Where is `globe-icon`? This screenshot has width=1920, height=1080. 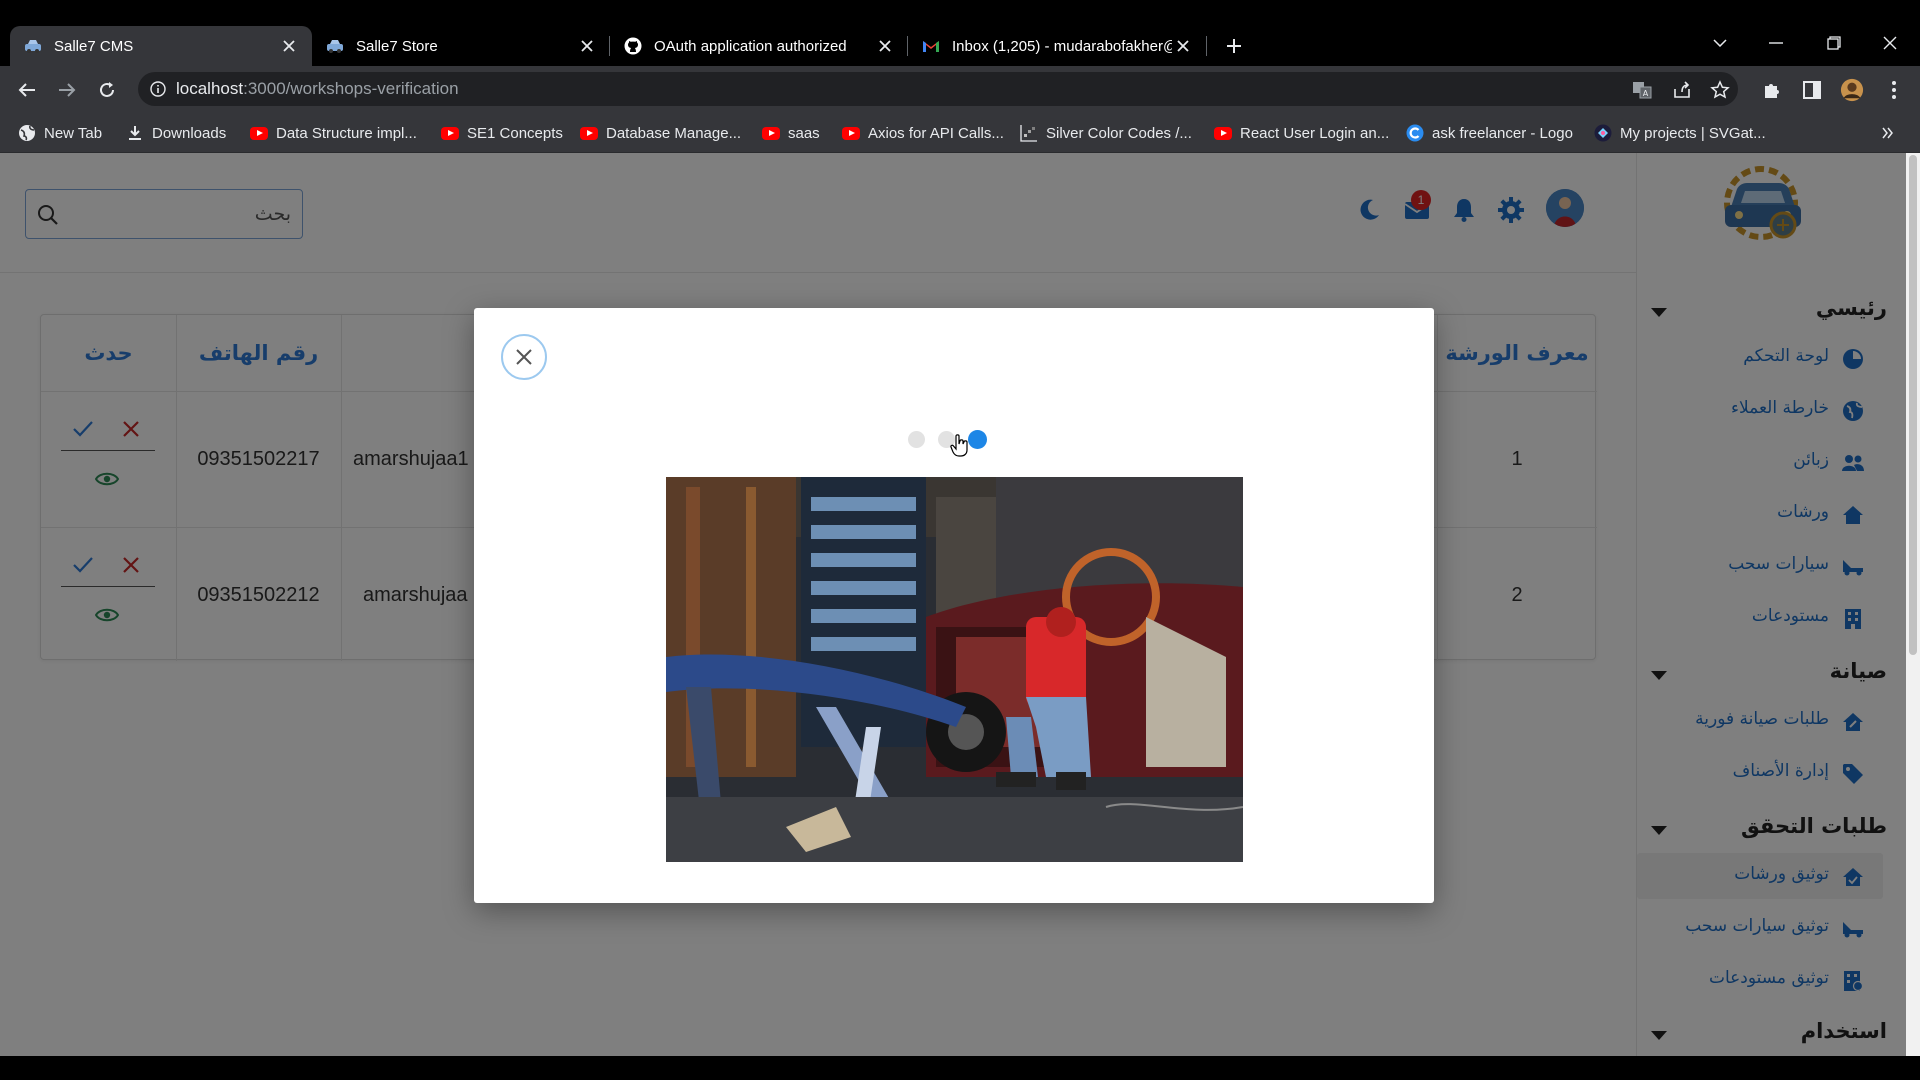
globe-icon is located at coordinates (27, 133).